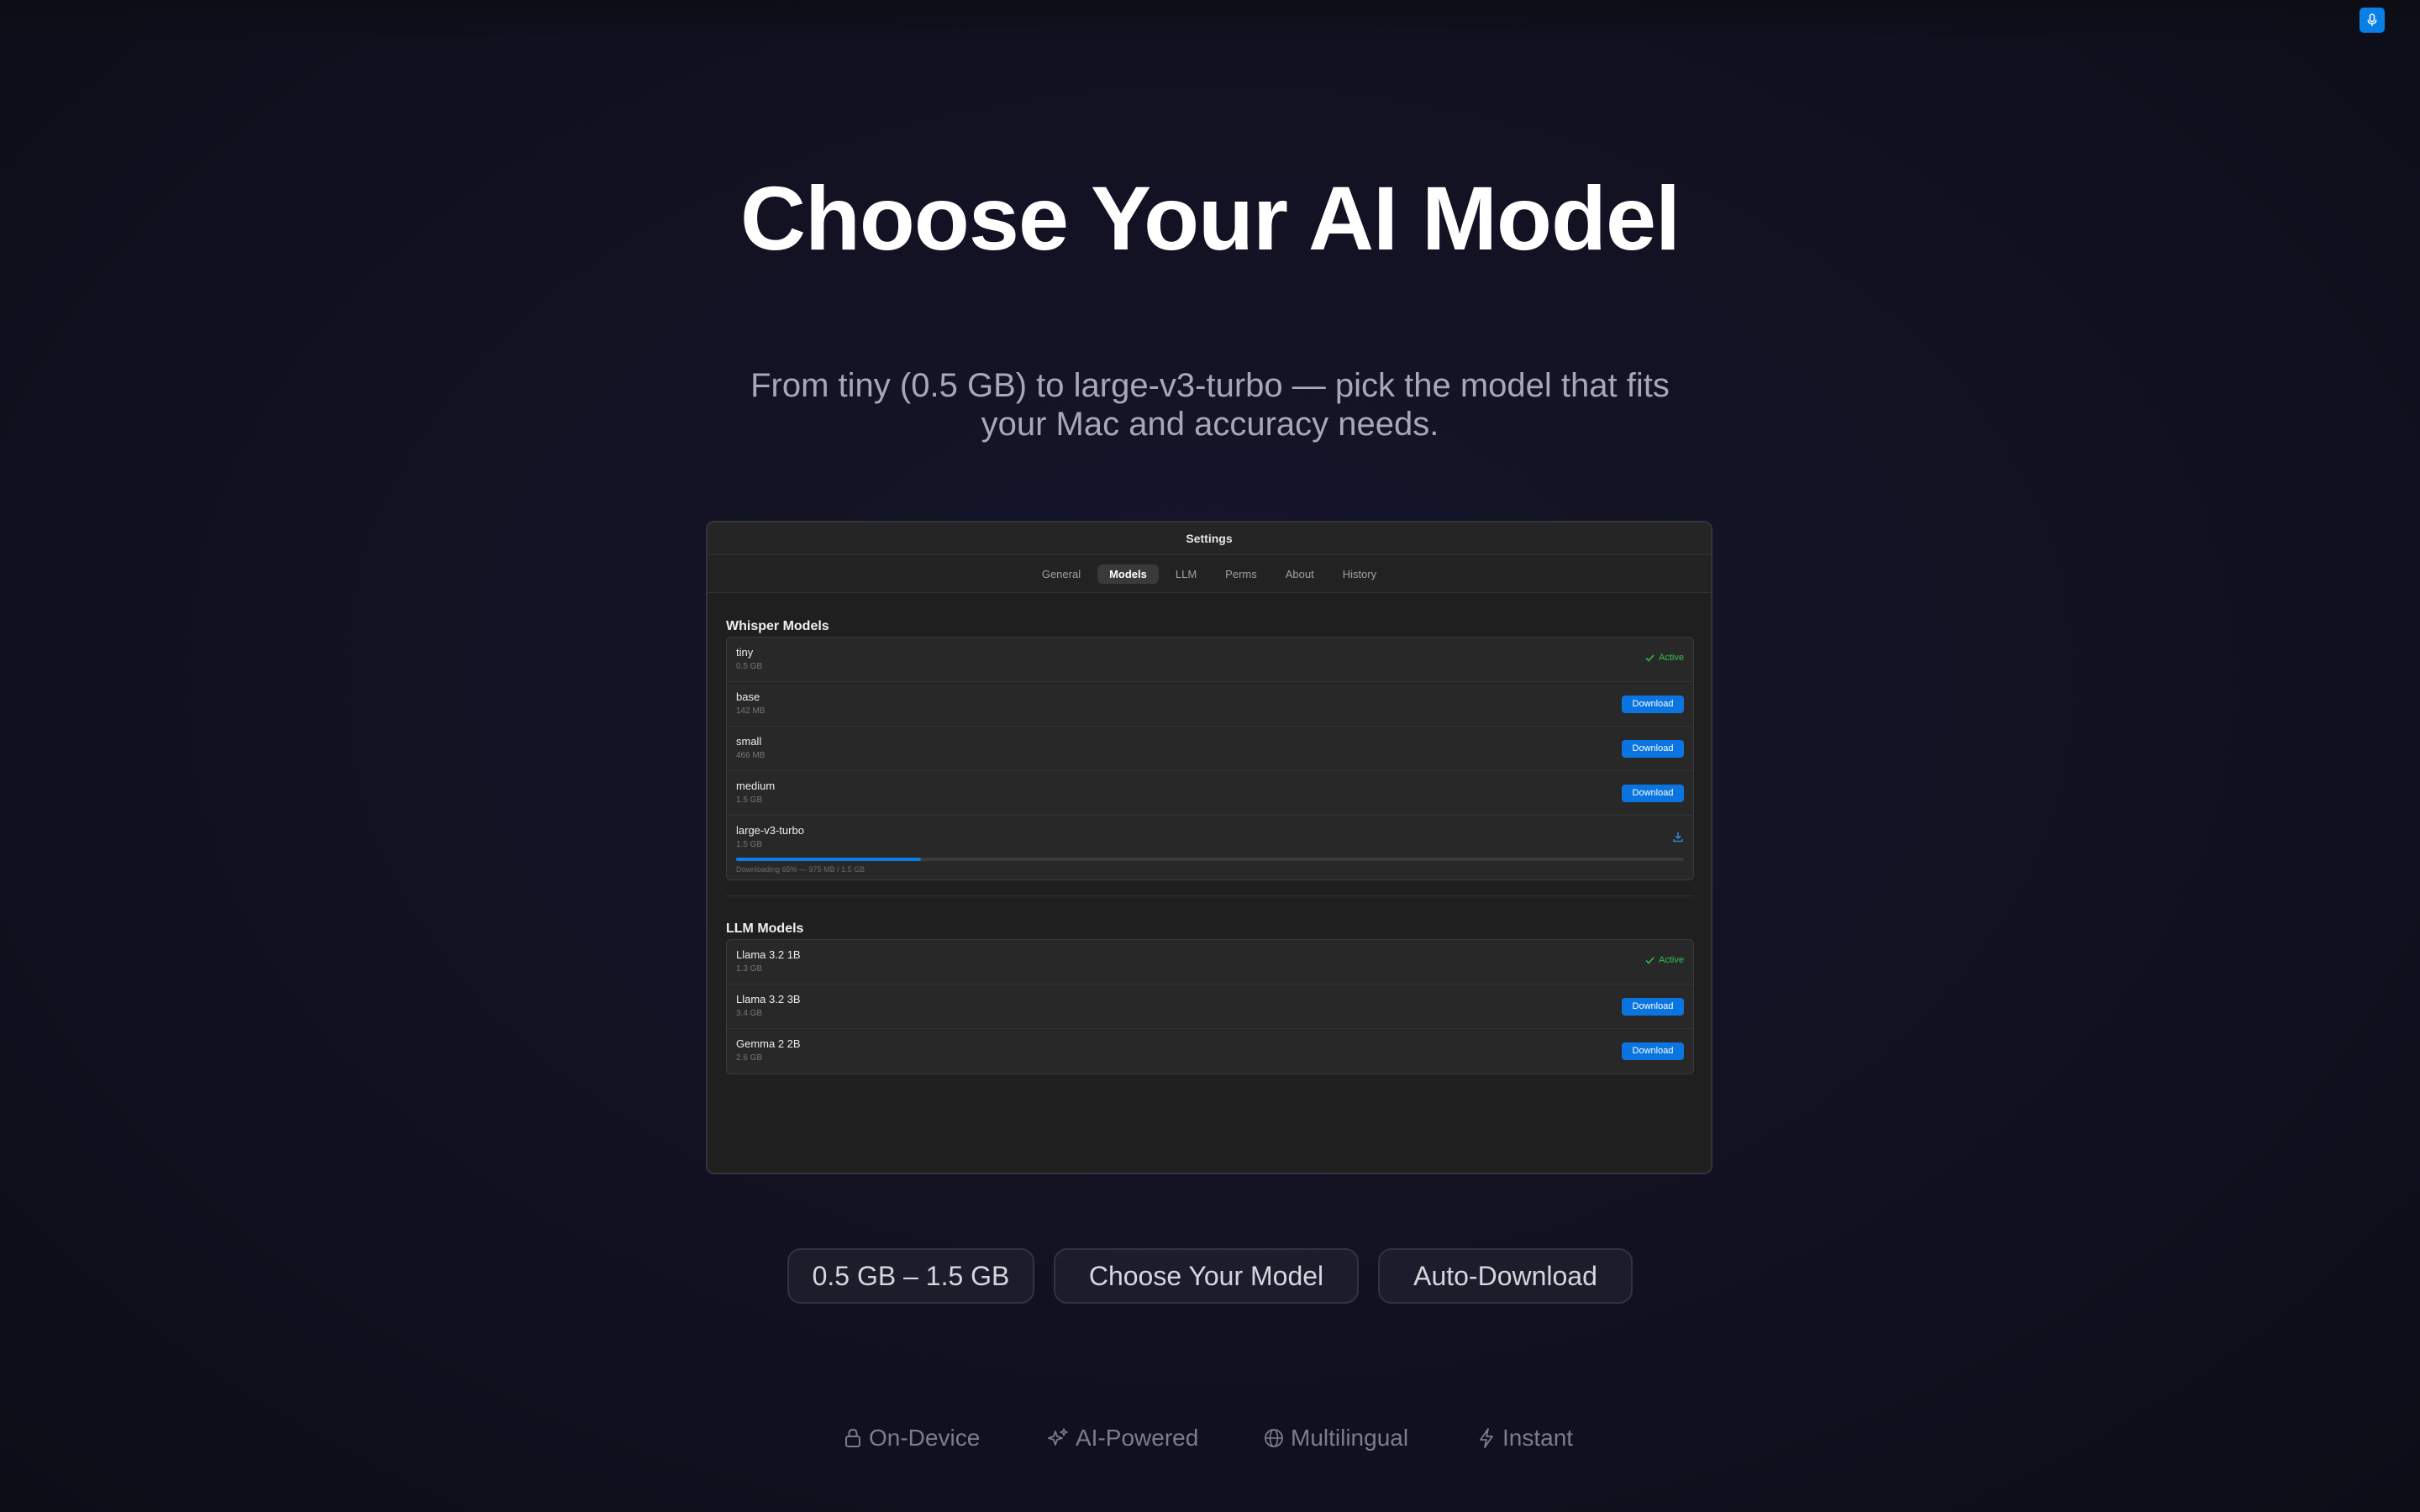  I want to click on tab-general: General, so click(1061, 574).